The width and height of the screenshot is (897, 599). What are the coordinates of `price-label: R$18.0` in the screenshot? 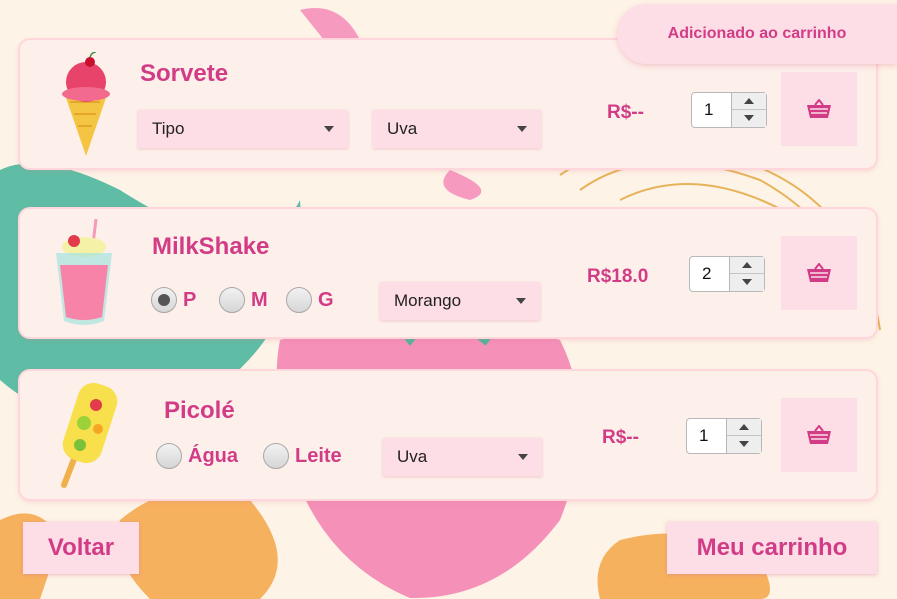 It's located at (618, 276).